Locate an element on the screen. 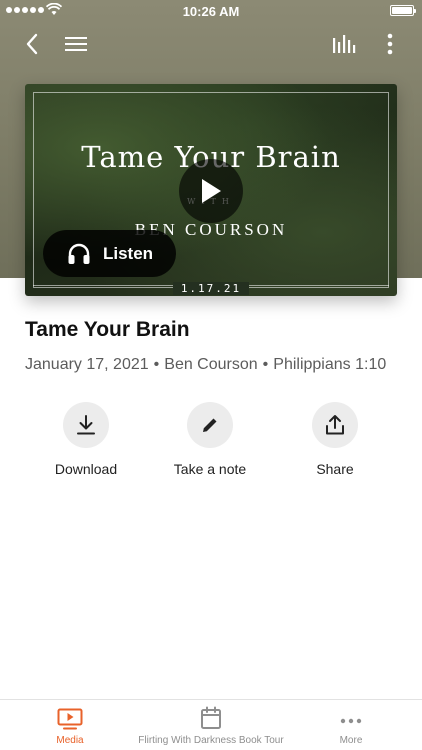 This screenshot has height=750, width=422. listen-button: Listen is located at coordinates (109, 253).